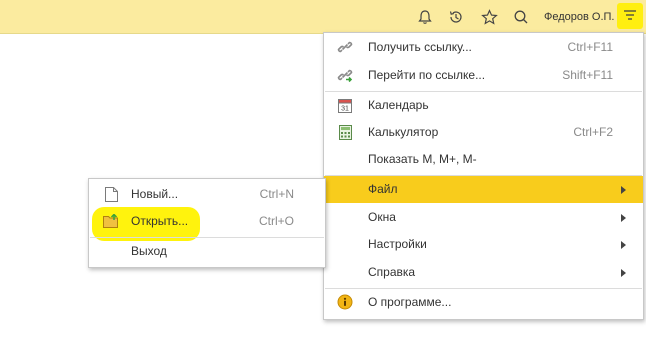  I want to click on link-icon, so click(345, 47).